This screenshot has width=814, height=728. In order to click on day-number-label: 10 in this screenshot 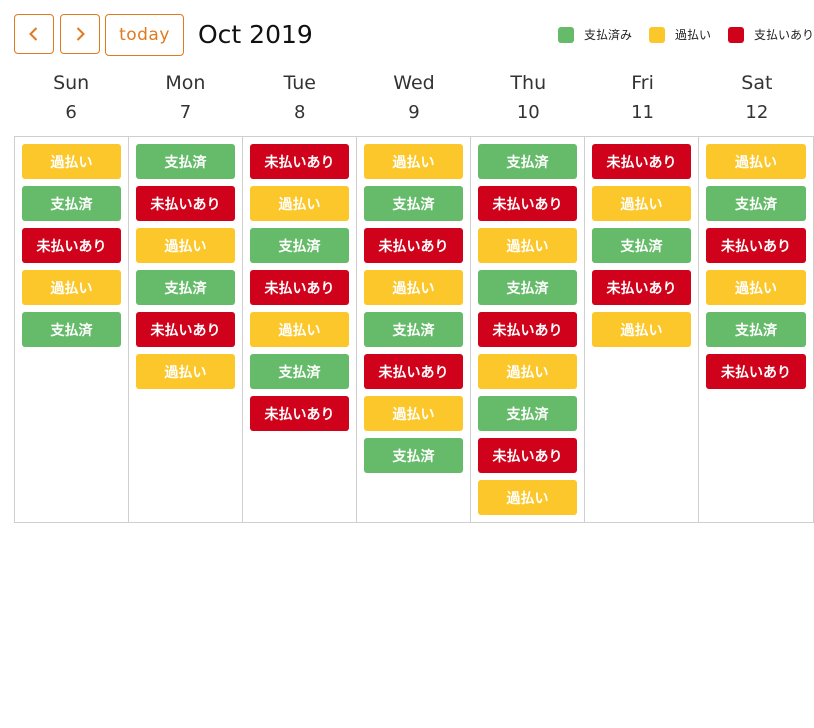, I will do `click(528, 112)`.